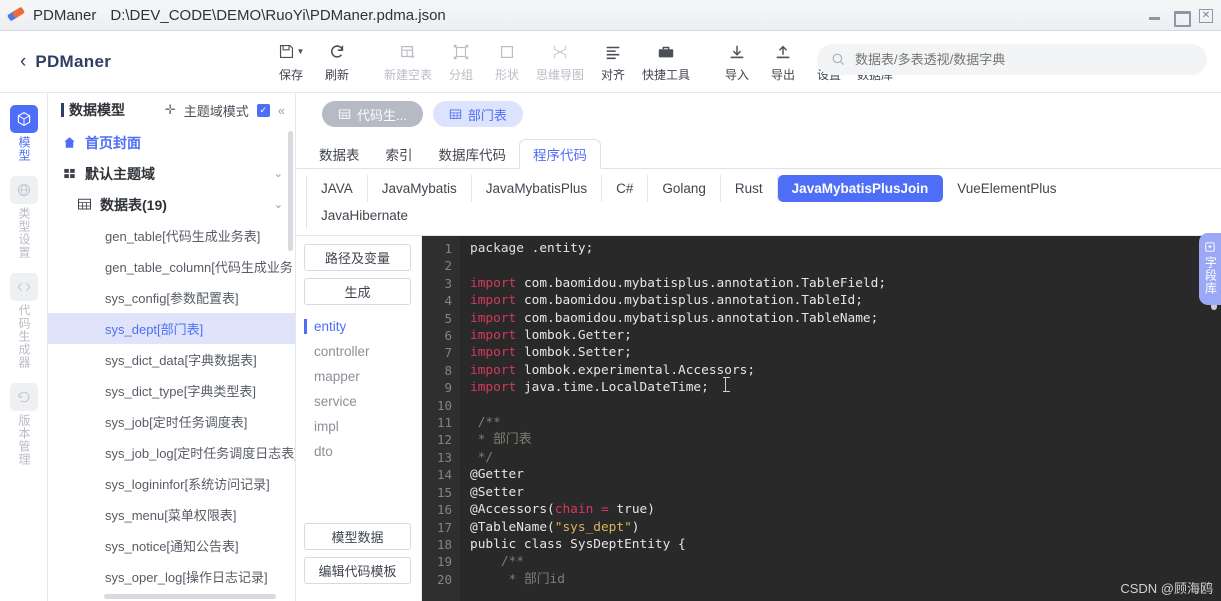 The image size is (1221, 601). What do you see at coordinates (1006, 188) in the screenshot?
I see `lang-vueelementplus: VueElementPlus` at bounding box center [1006, 188].